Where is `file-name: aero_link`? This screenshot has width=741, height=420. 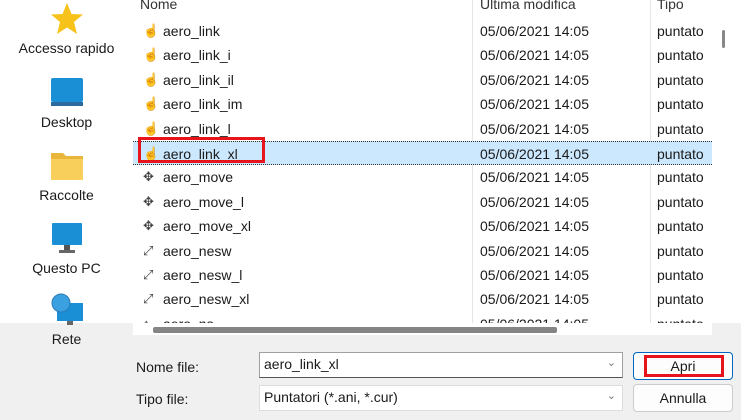
file-name: aero_link is located at coordinates (191, 31).